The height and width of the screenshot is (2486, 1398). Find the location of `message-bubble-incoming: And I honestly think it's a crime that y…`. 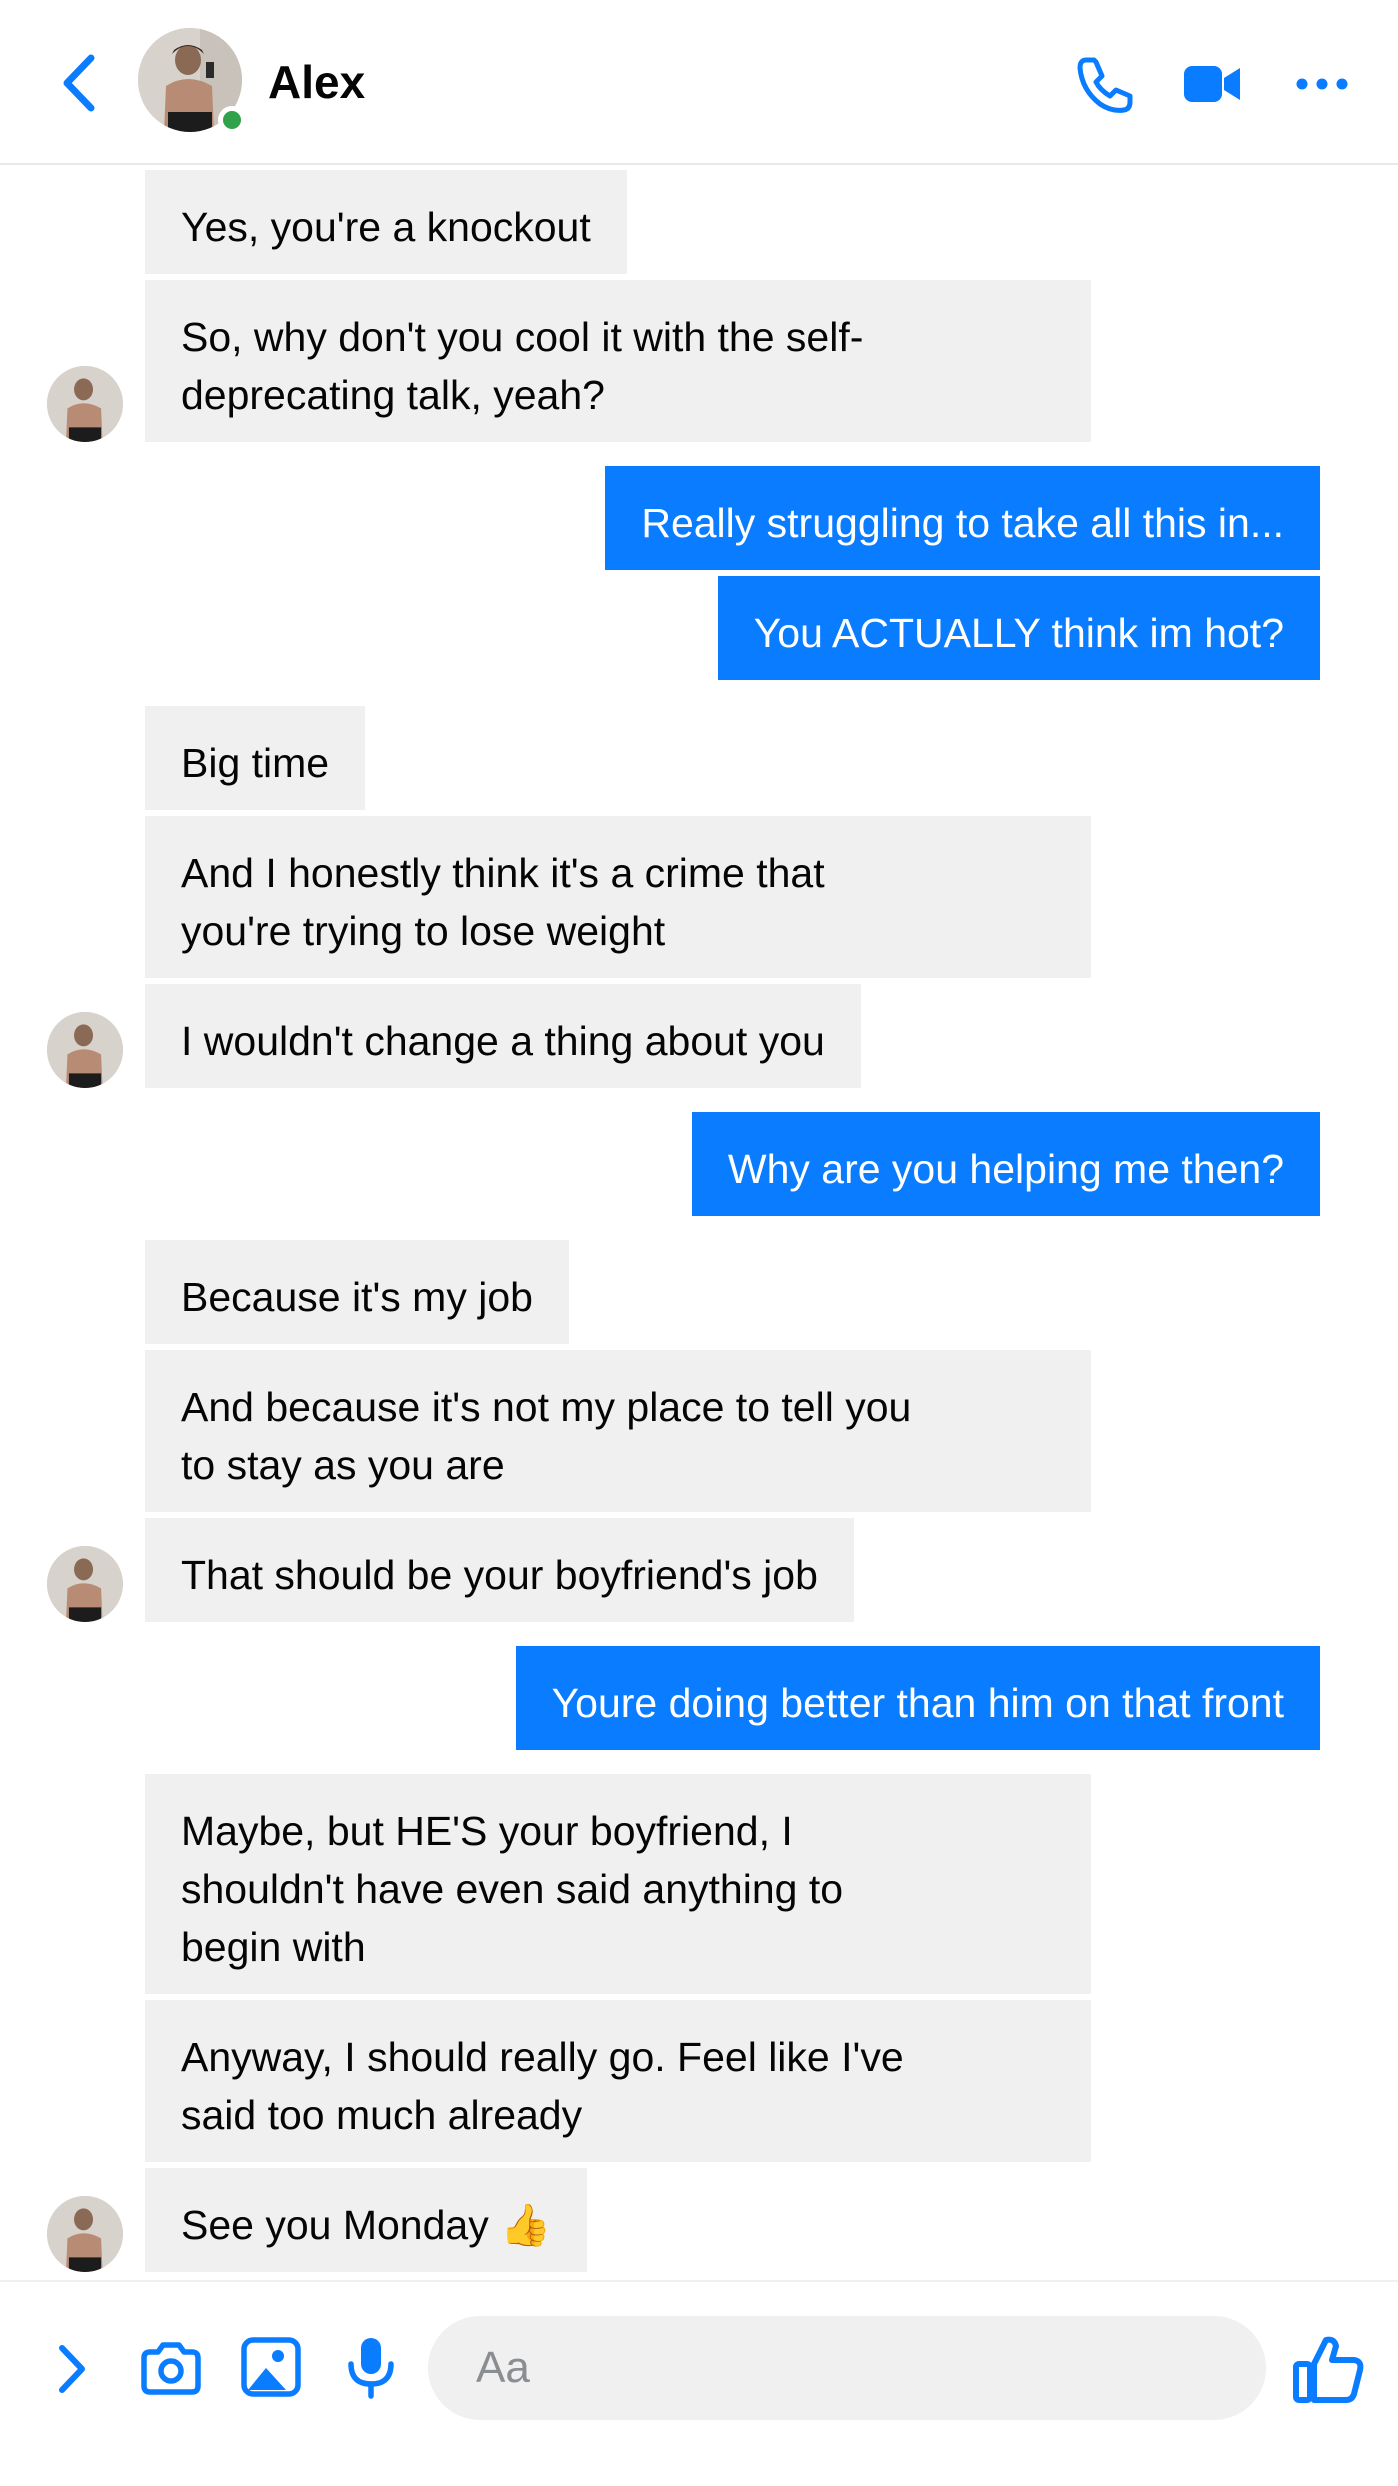

message-bubble-incoming: And I honestly think it's a crime that y… is located at coordinates (618, 897).